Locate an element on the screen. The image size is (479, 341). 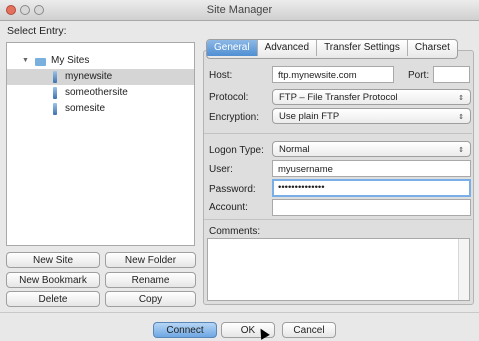
new-folder-button: New Folder is located at coordinates (150, 260).